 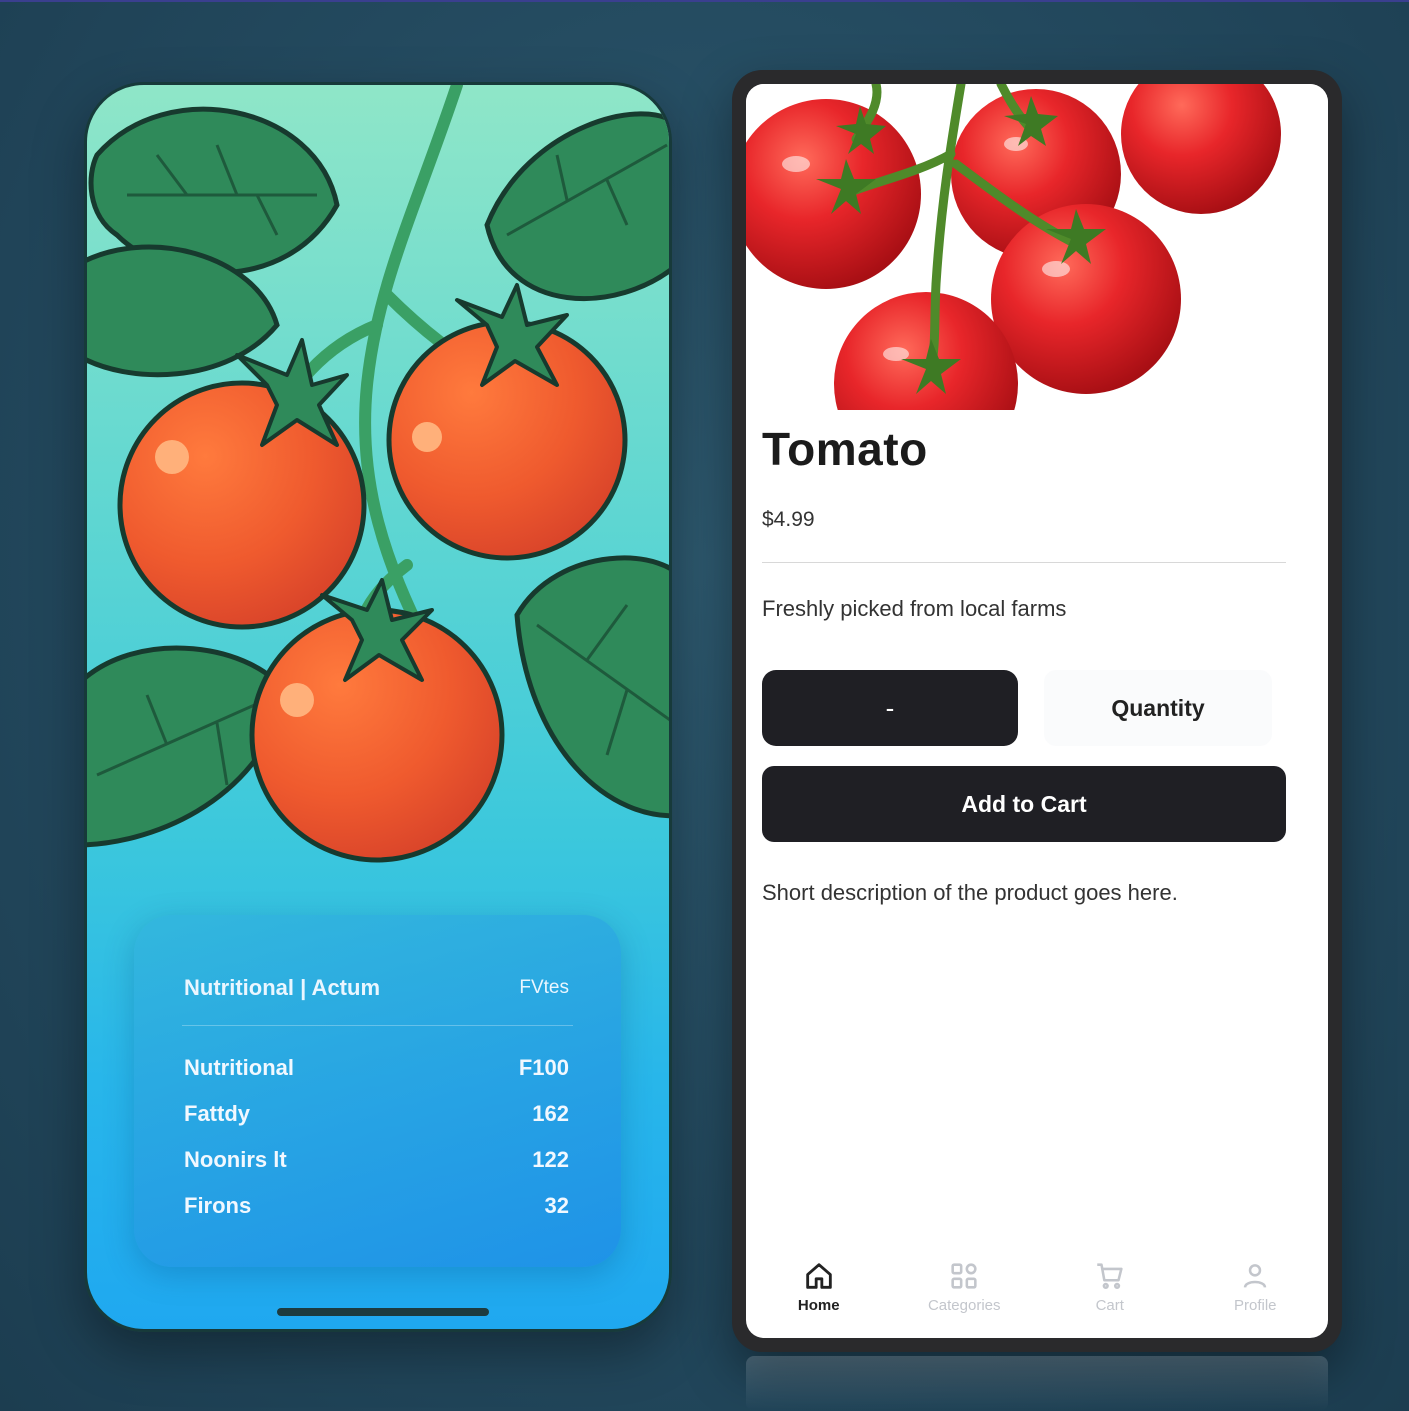 I want to click on nutrition-row-value: 162, so click(x=550, y=1113).